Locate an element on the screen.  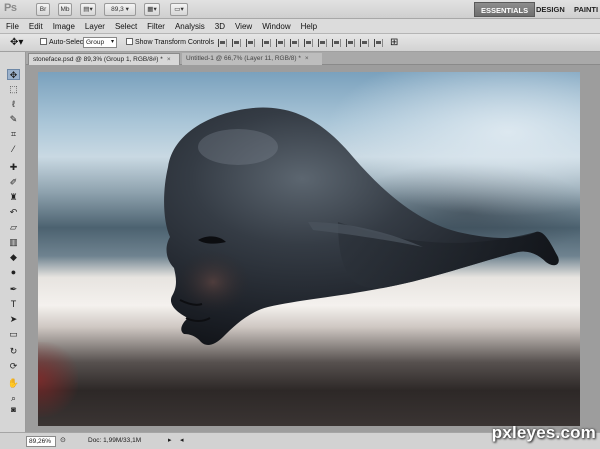
align-bottom-icon is located at coordinates (250, 43).